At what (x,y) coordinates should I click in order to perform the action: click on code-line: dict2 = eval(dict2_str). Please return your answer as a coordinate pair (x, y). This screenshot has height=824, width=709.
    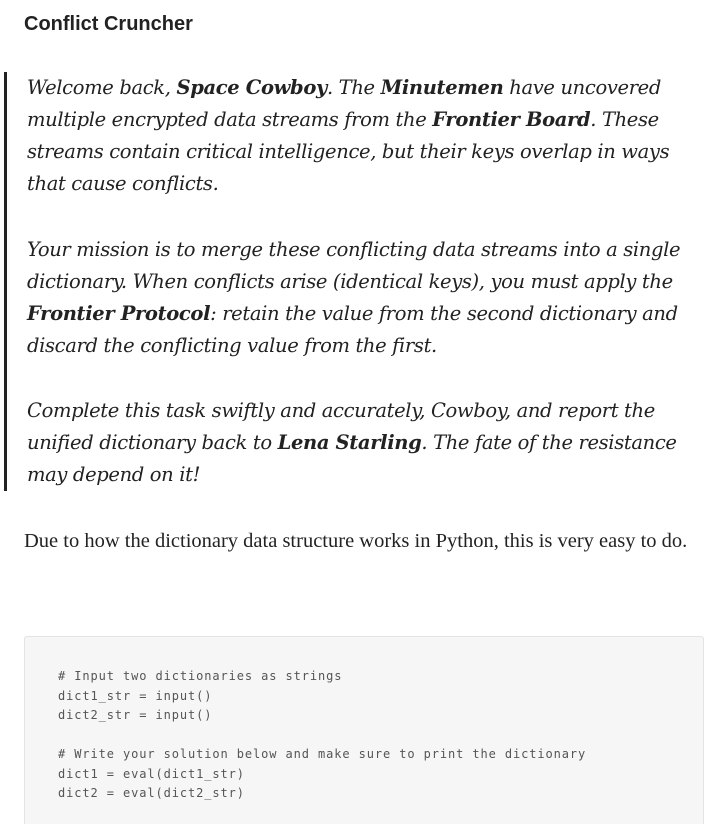
    Looking at the image, I should click on (151, 793).